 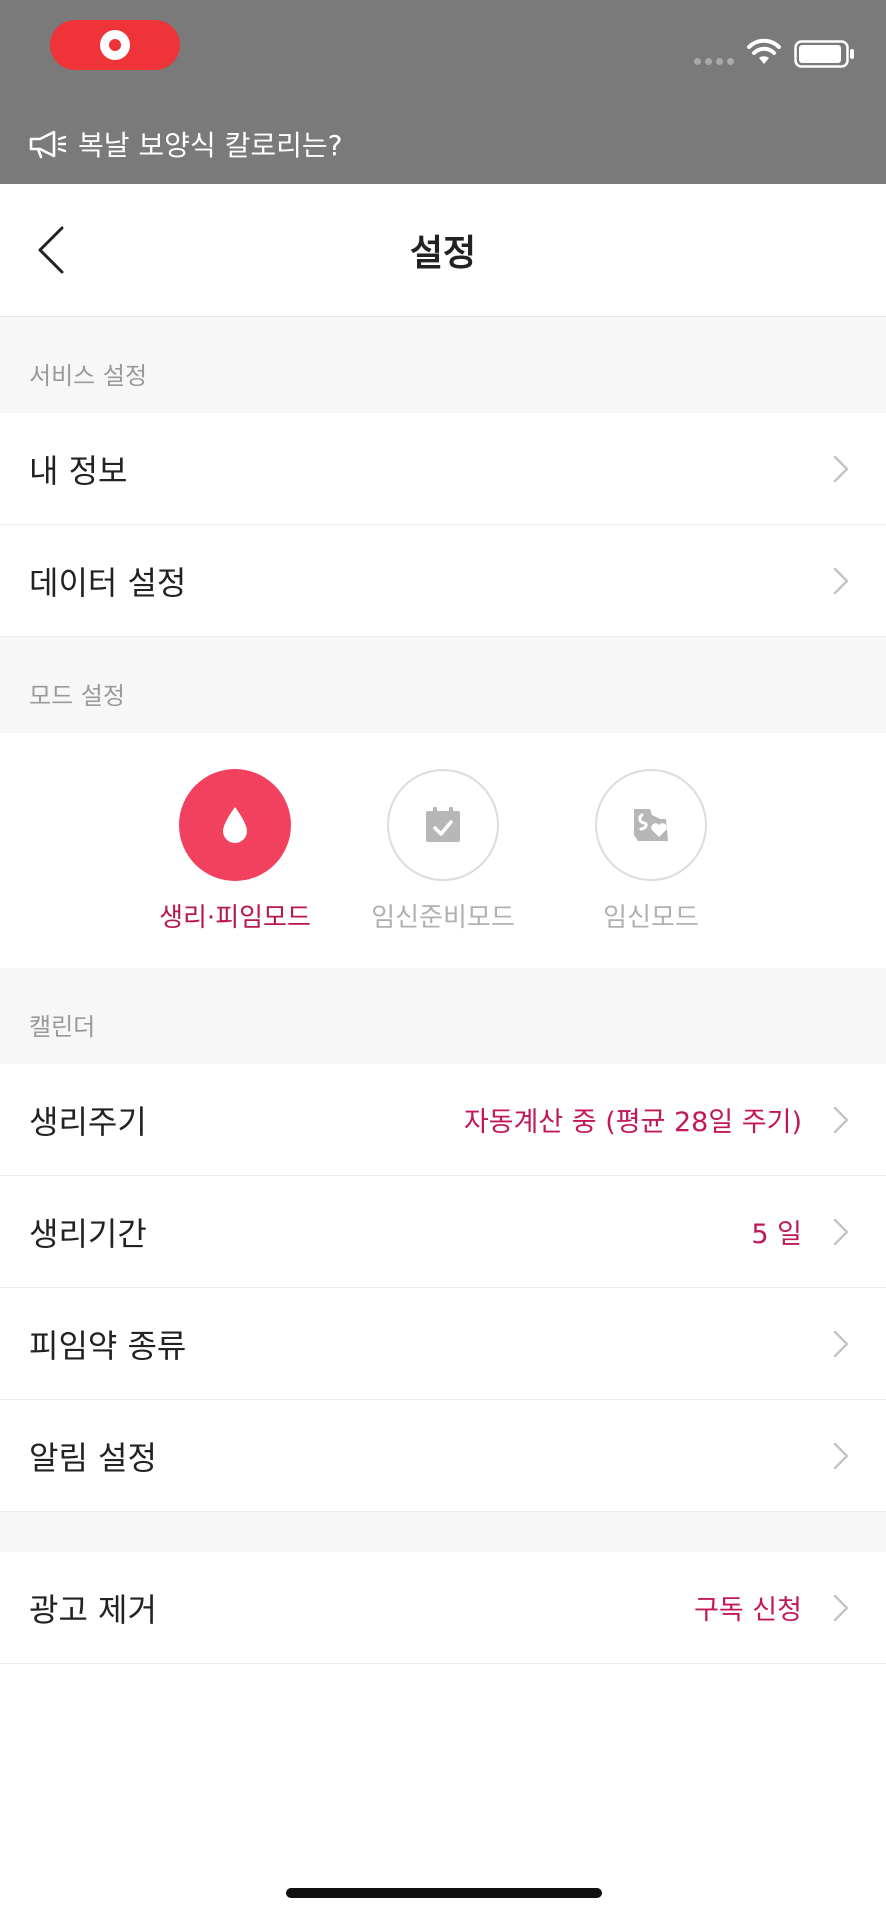 What do you see at coordinates (444, 1893) in the screenshot?
I see `home-indicator` at bounding box center [444, 1893].